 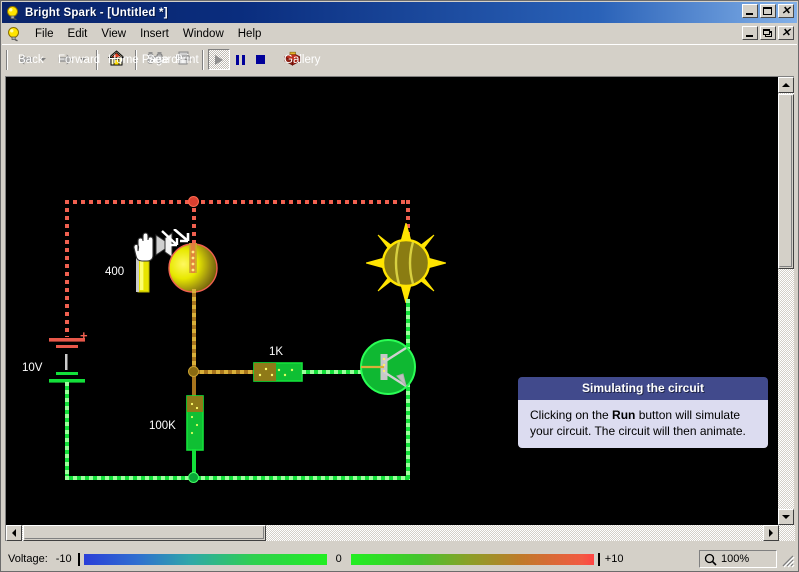 I want to click on stop-button, so click(x=260, y=59).